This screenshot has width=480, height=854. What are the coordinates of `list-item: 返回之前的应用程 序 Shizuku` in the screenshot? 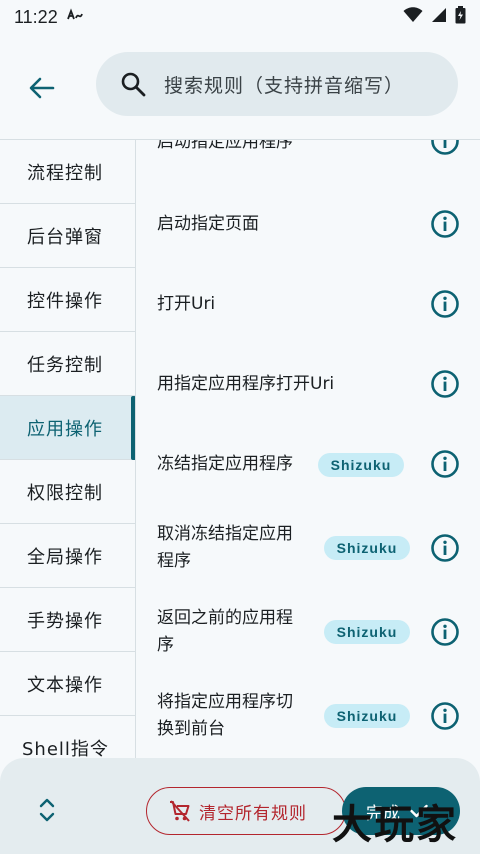 It's located at (308, 632).